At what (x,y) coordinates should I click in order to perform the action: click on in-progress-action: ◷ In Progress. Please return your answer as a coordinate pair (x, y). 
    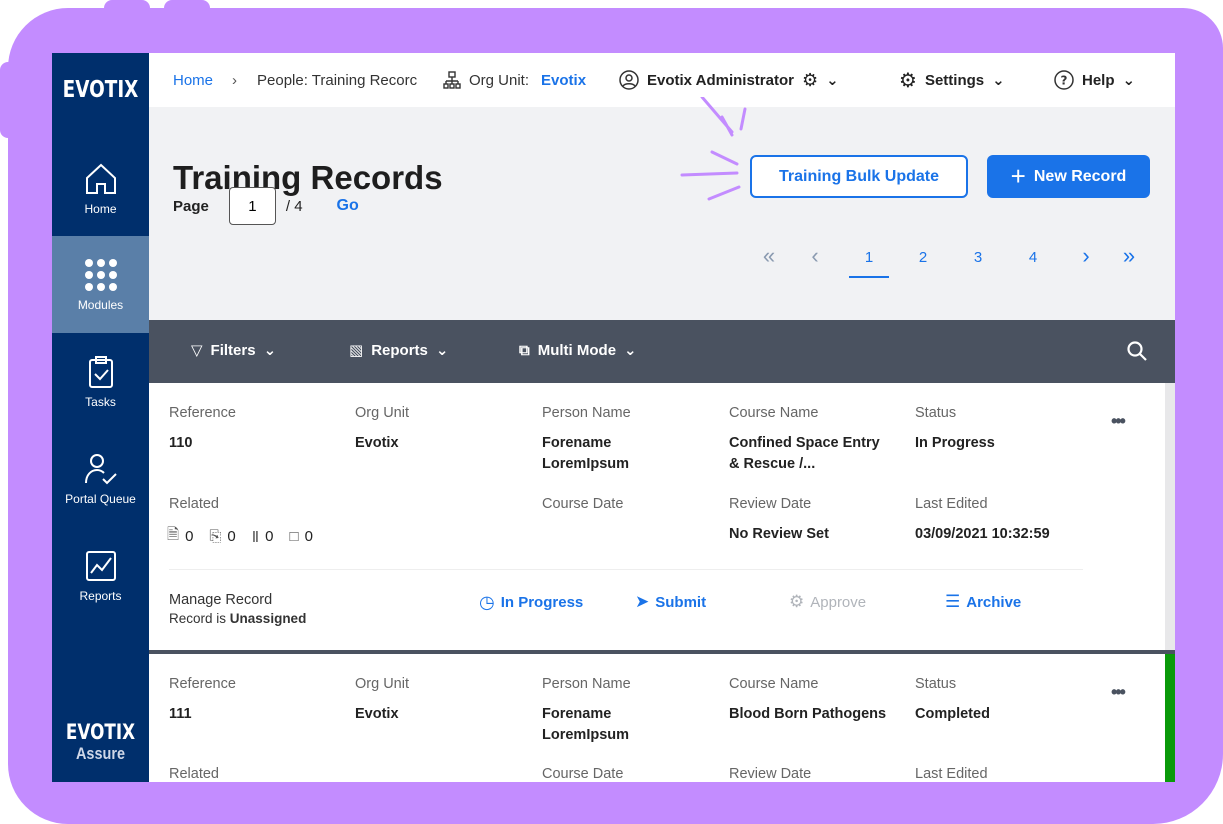
    Looking at the image, I should click on (531, 602).